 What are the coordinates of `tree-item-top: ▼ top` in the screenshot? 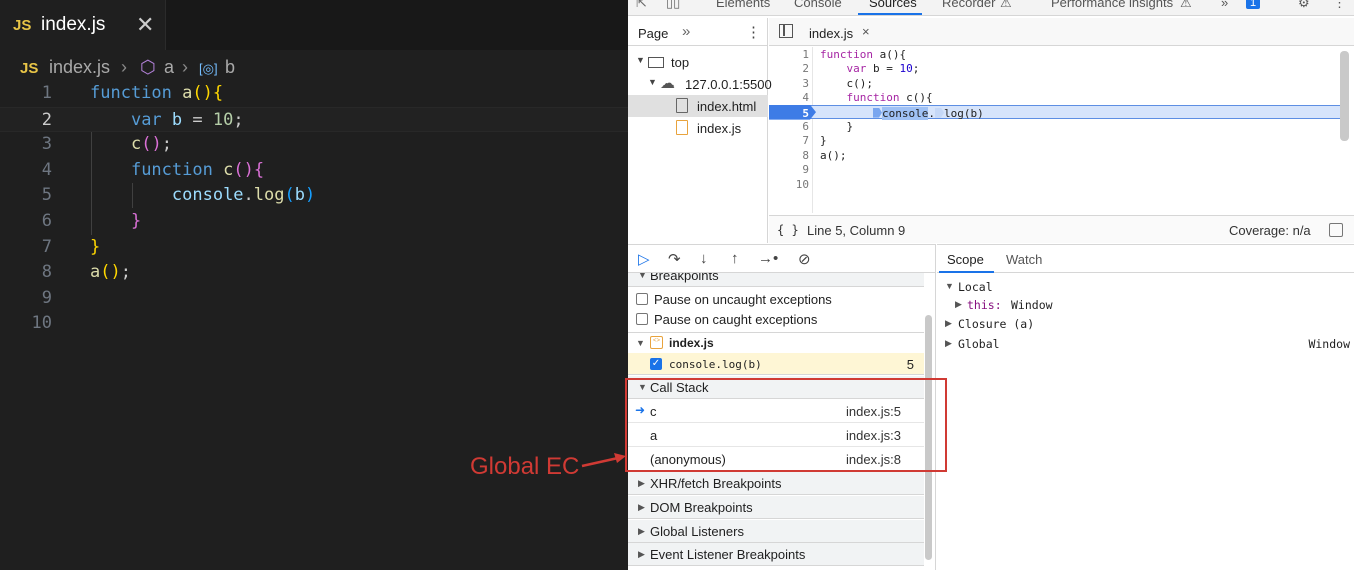 It's located at (698, 62).